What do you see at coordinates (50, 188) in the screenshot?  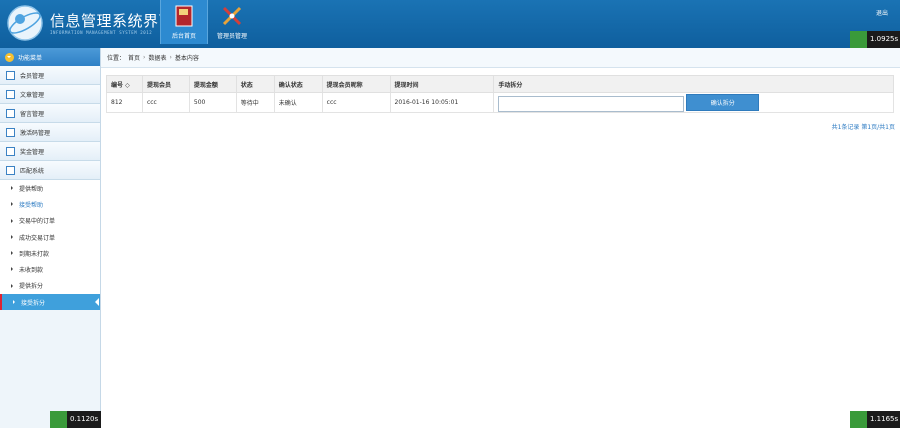 I see `submenu-provide-help: 提供帮助` at bounding box center [50, 188].